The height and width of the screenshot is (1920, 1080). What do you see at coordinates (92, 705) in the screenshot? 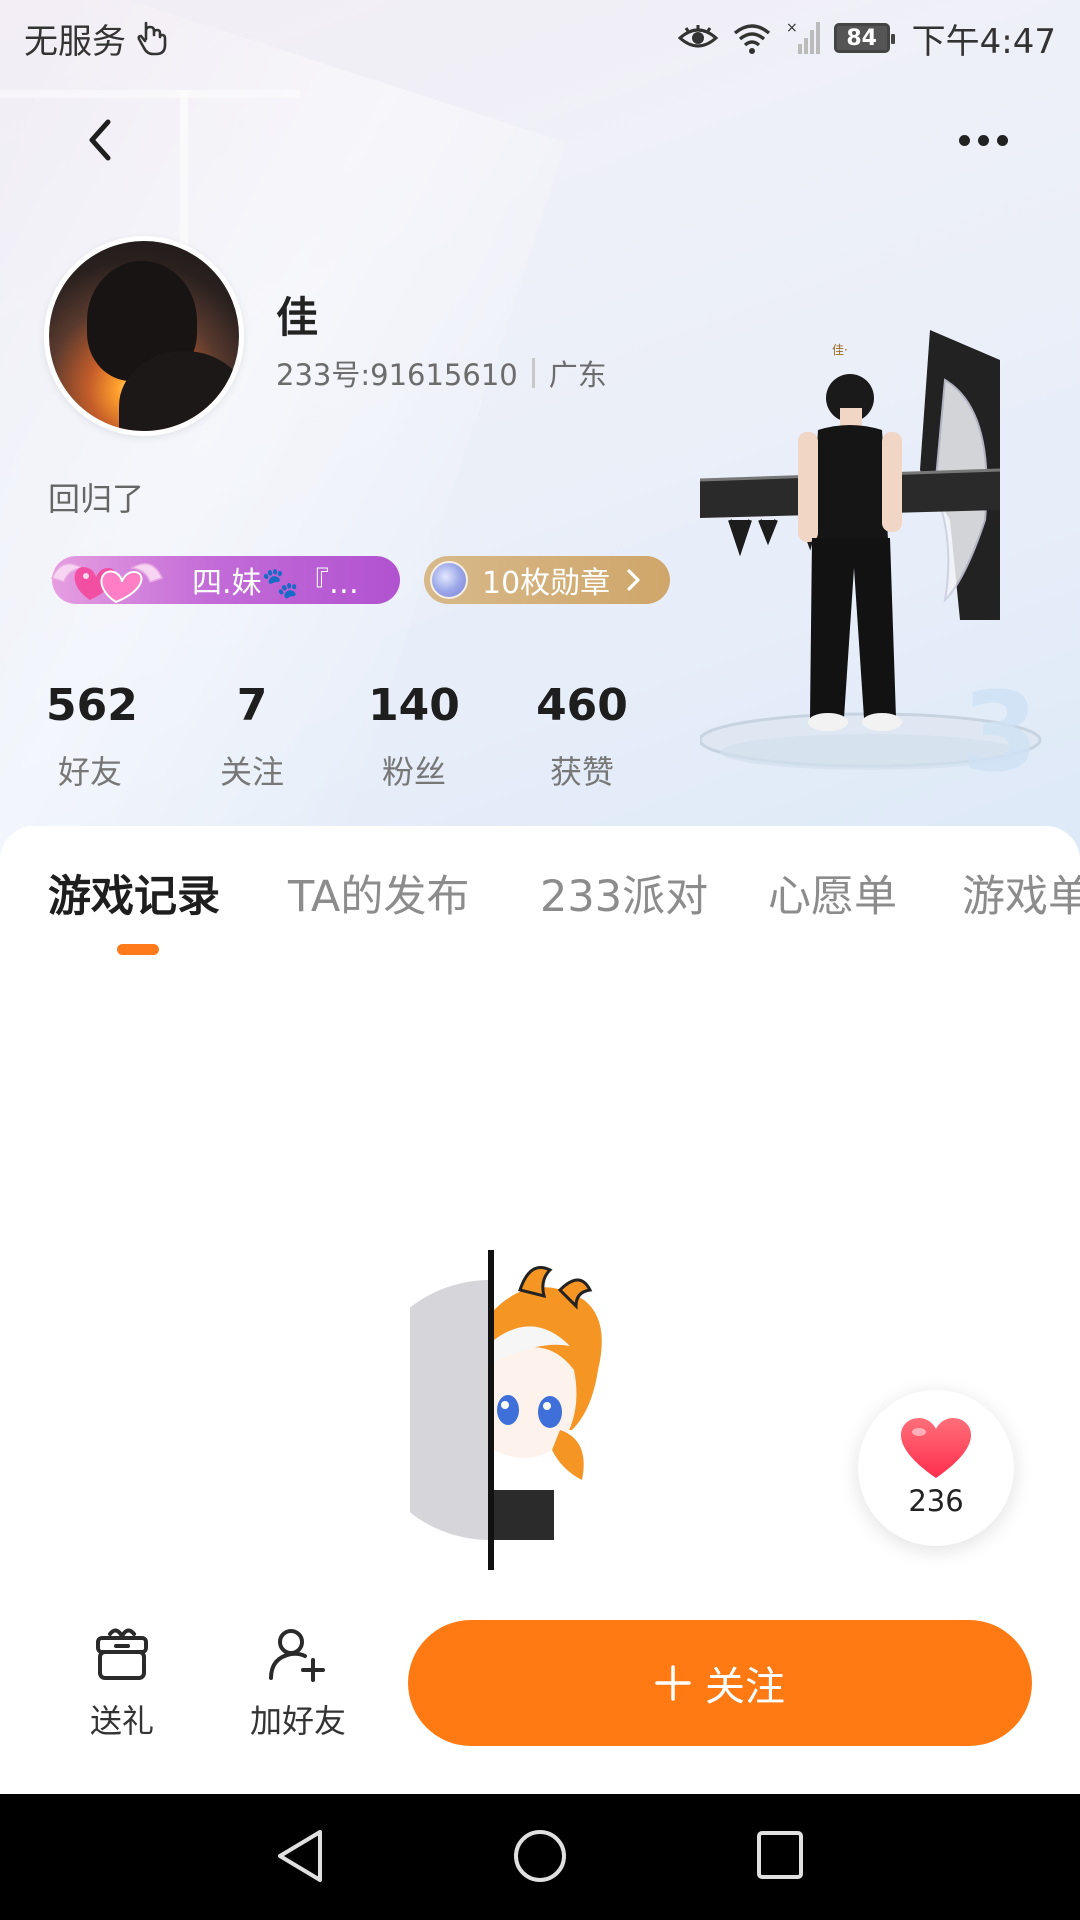
I see `stat-value: 562` at bounding box center [92, 705].